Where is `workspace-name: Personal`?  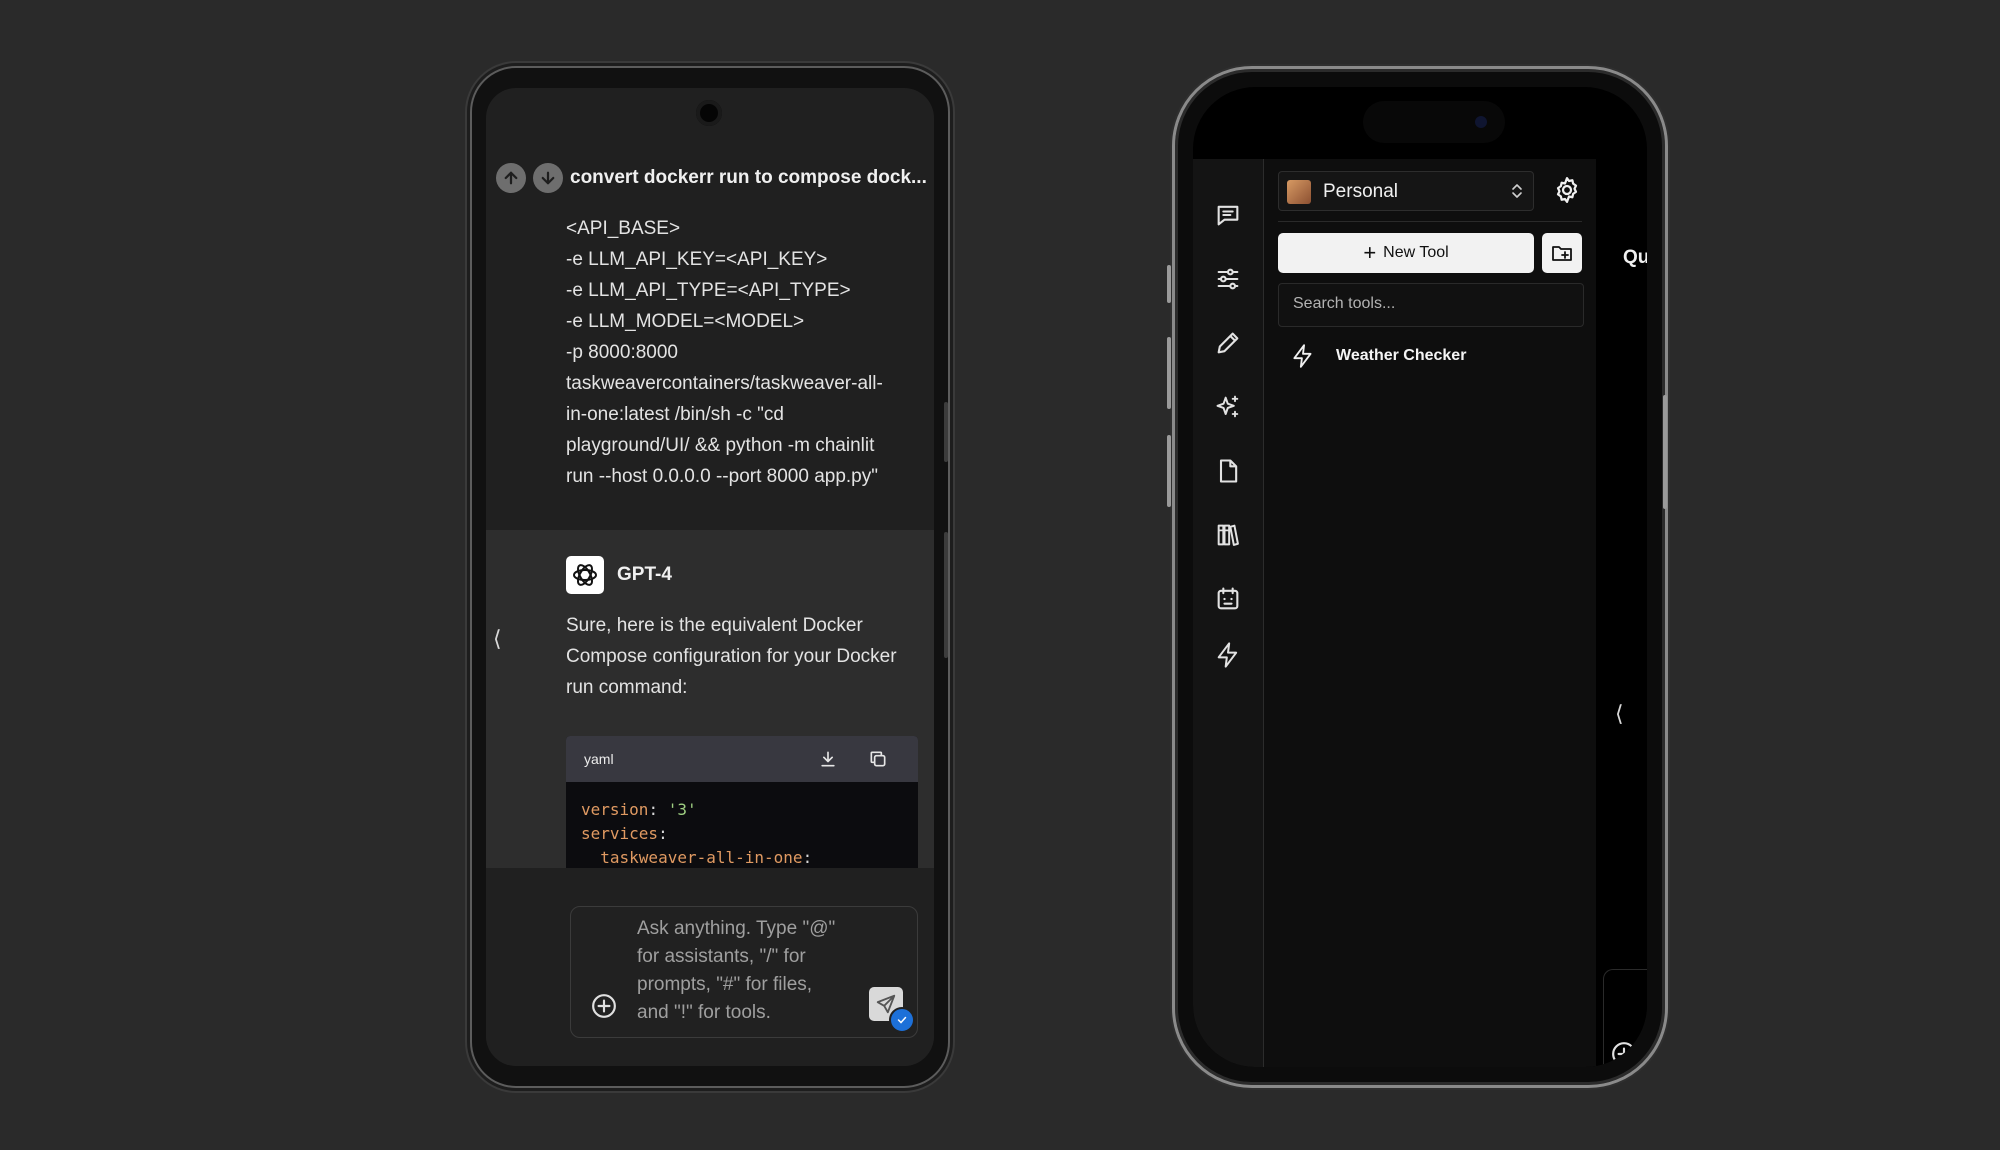 workspace-name: Personal is located at coordinates (1360, 191).